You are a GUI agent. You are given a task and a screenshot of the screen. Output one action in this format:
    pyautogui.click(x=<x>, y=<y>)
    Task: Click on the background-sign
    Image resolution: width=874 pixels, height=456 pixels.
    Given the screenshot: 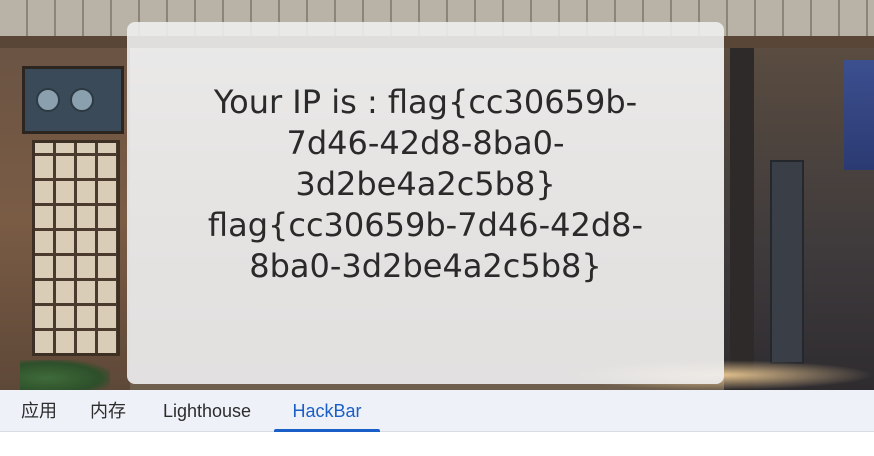 What is the action you would take?
    pyautogui.click(x=787, y=262)
    